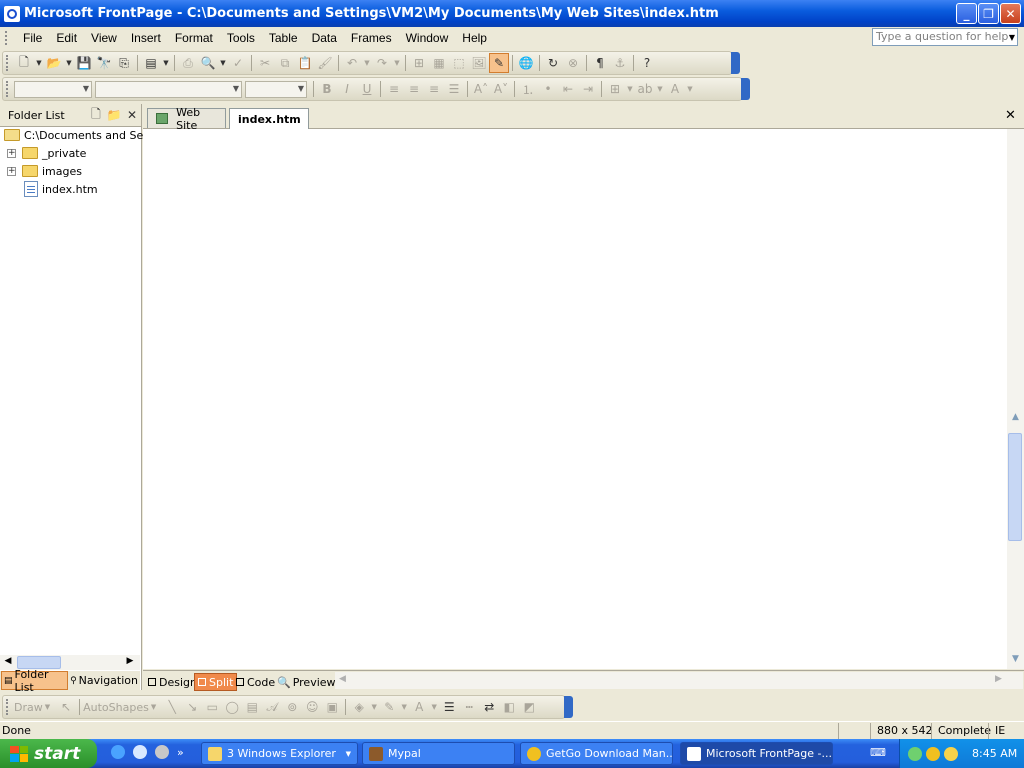 Image resolution: width=1024 pixels, height=768 pixels. I want to click on new-folder-icon: 📁, so click(114, 115).